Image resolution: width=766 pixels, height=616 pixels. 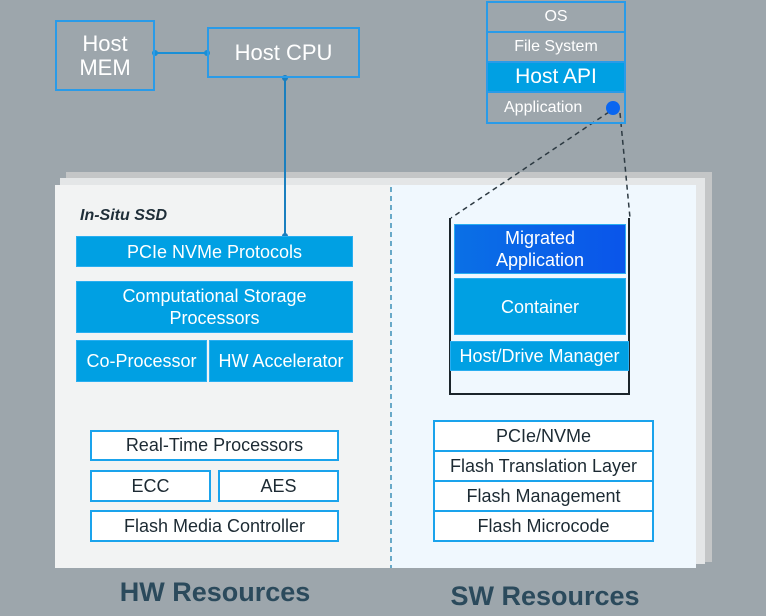 I want to click on application-dot-icon, so click(x=613, y=108).